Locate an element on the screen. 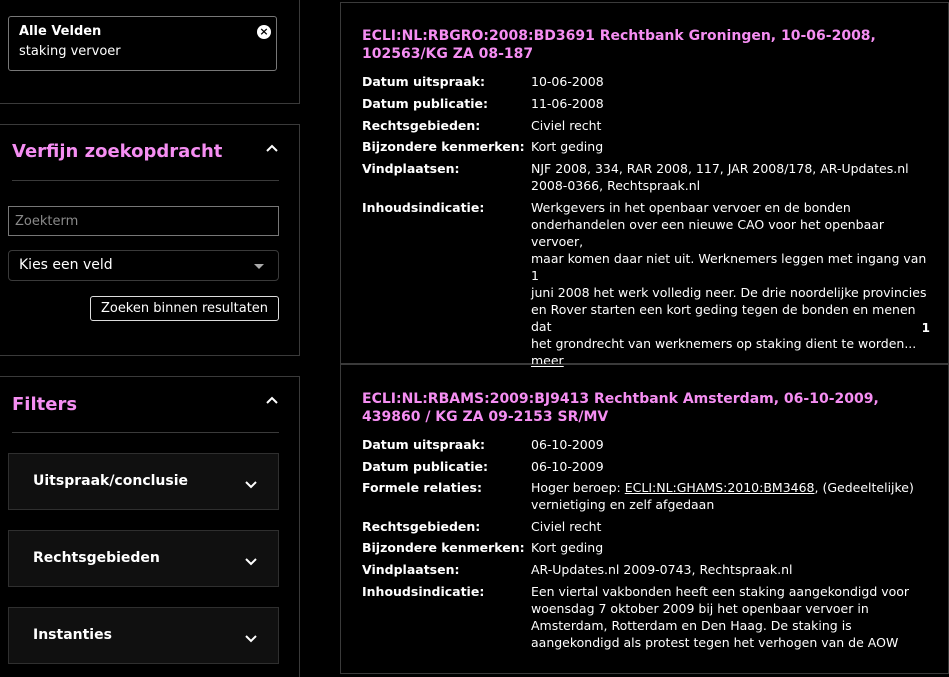 This screenshot has width=949, height=677. field-value: 10-06-2008 is located at coordinates (567, 81).